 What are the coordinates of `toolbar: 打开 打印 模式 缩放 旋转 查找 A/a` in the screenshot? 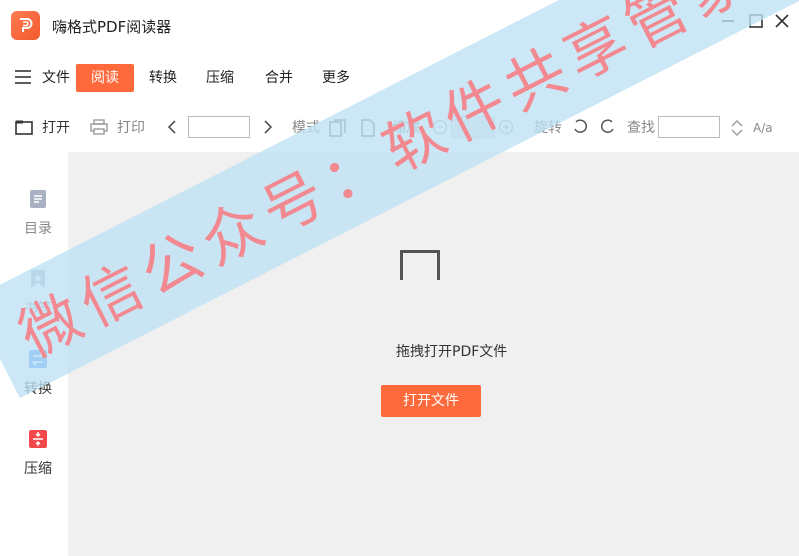 It's located at (399, 128).